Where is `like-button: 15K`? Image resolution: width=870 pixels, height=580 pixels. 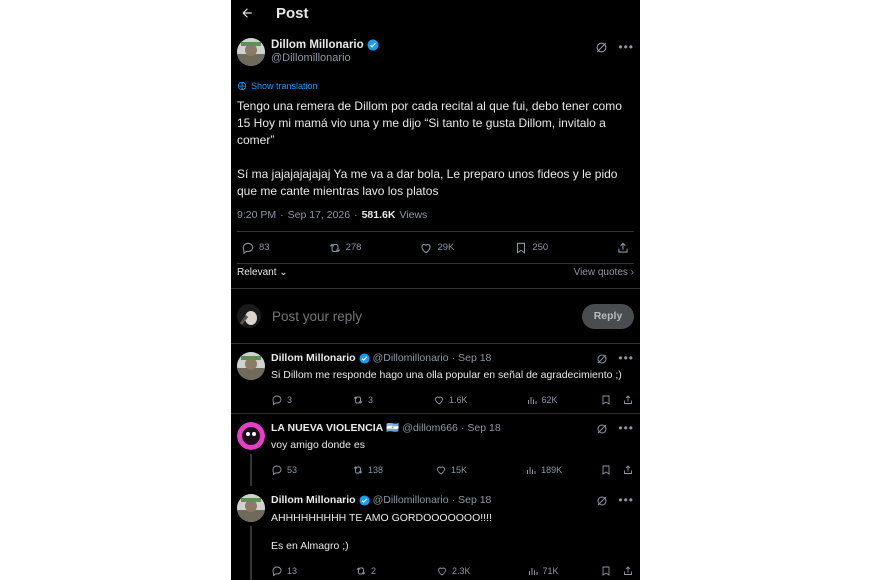 like-button: 15K is located at coordinates (451, 470).